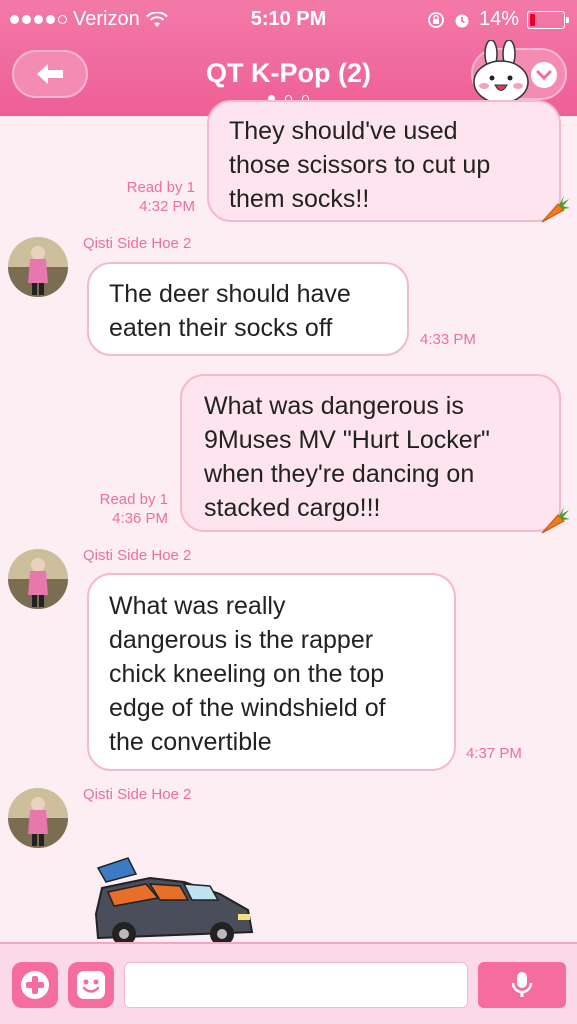 The height and width of the screenshot is (1024, 577). What do you see at coordinates (544, 75) in the screenshot?
I see `chevron-down-icon` at bounding box center [544, 75].